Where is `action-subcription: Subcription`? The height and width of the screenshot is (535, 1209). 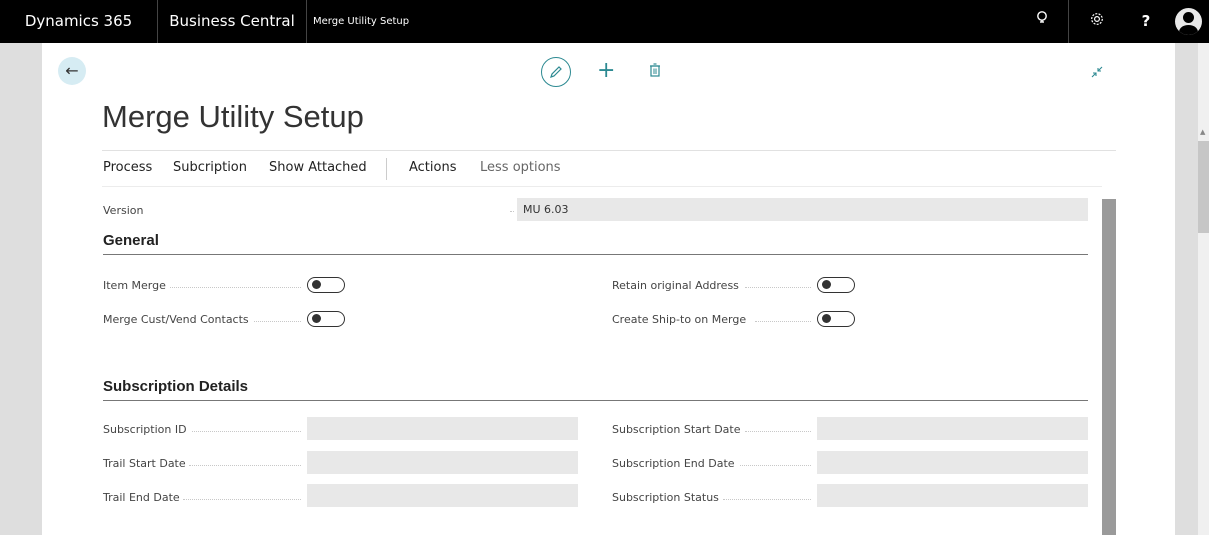 action-subcription: Subcription is located at coordinates (210, 167).